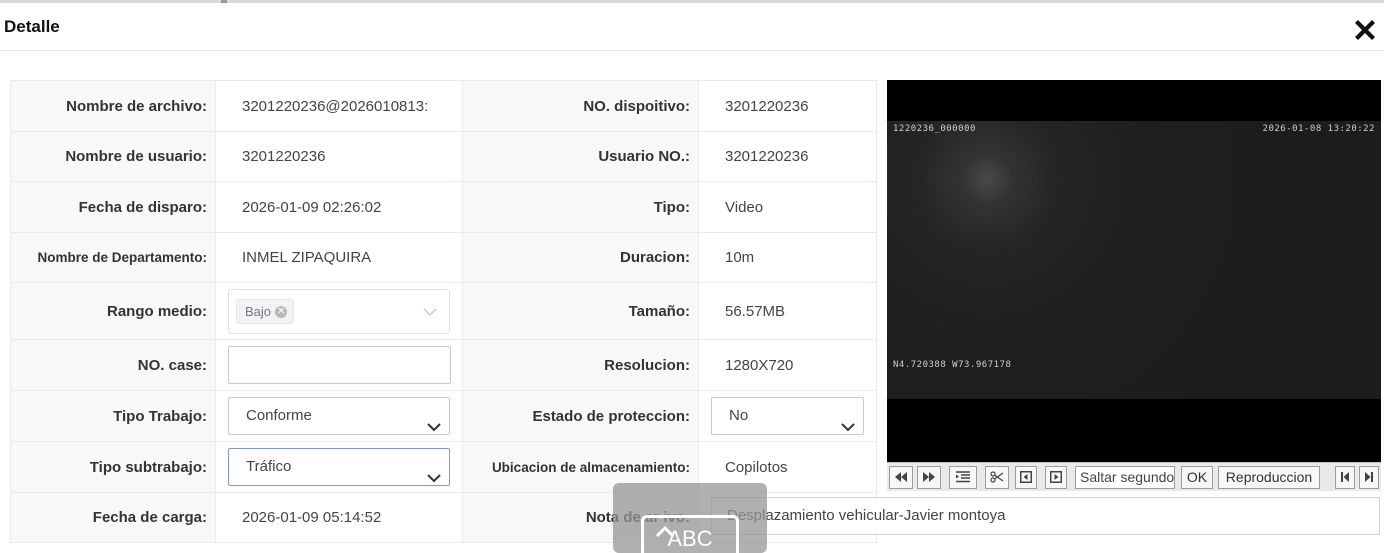  Describe the element at coordinates (580, 311) in the screenshot. I see `size-label: Tamaño:` at that location.